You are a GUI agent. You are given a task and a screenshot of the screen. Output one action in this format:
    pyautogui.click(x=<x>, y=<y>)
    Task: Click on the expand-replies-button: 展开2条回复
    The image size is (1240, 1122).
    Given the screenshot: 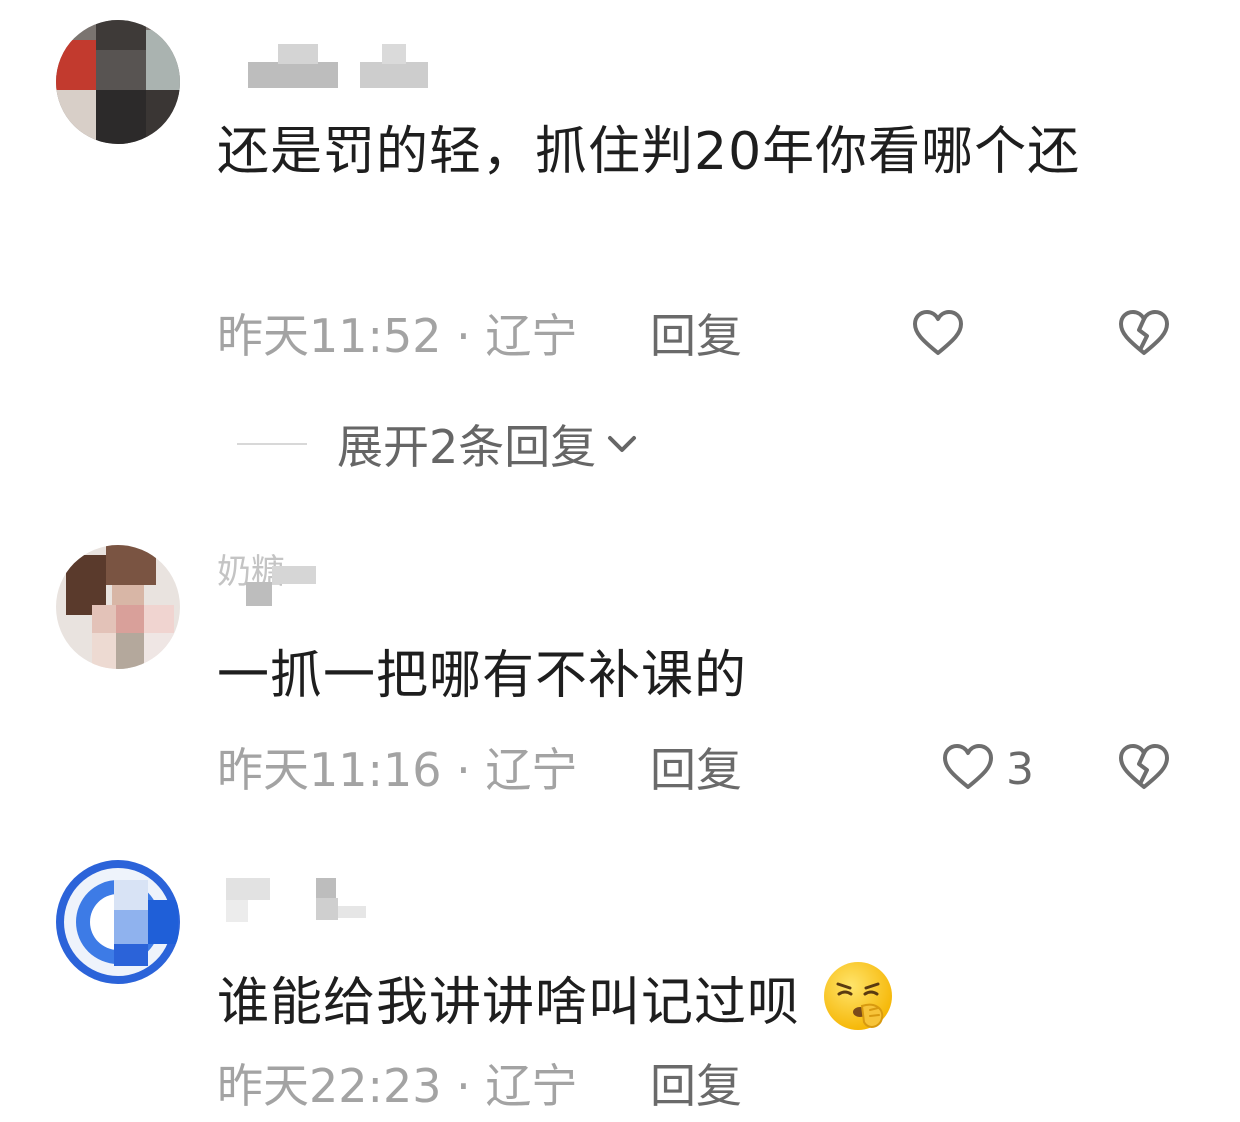 What is the action you would take?
    pyautogui.click(x=439, y=444)
    